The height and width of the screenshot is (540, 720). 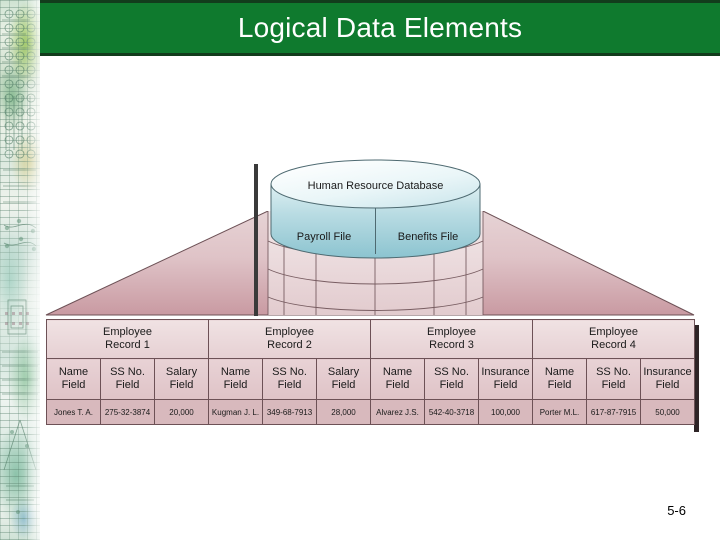 What do you see at coordinates (127, 412) in the screenshot?
I see `field-value-cell: 275-32-3874` at bounding box center [127, 412].